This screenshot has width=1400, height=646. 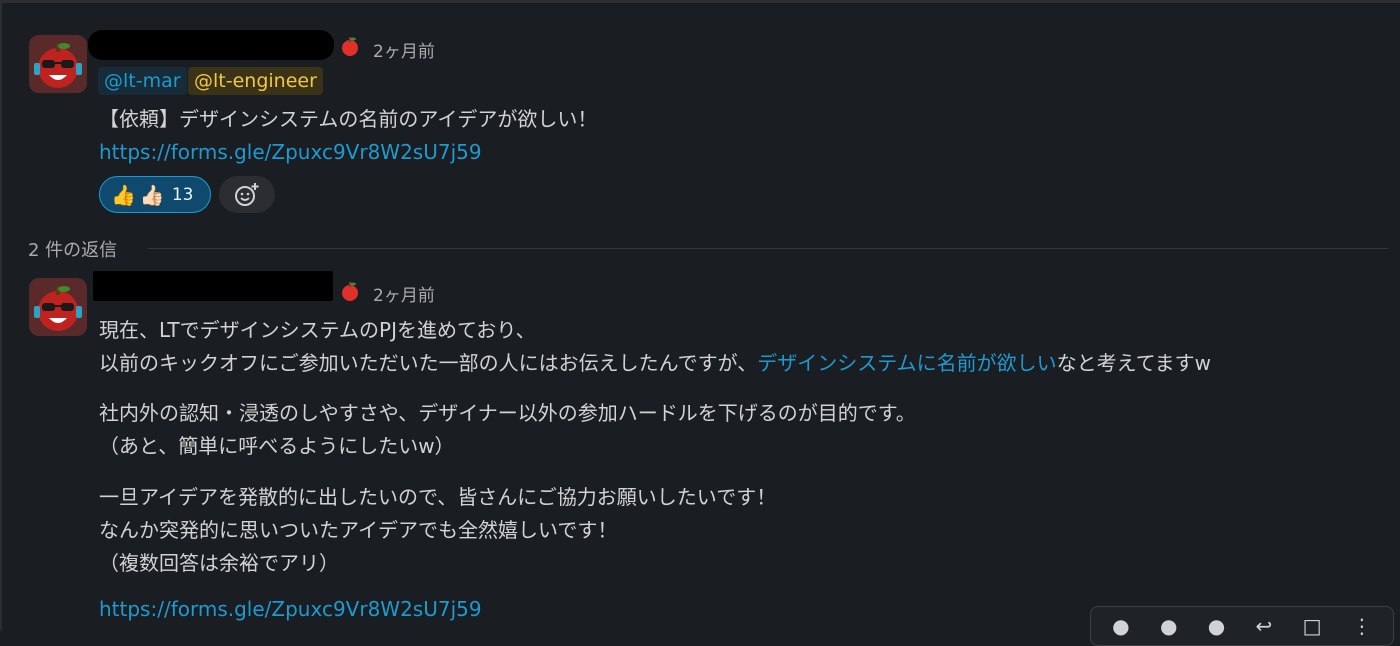 I want to click on top-border, so click(x=700, y=1).